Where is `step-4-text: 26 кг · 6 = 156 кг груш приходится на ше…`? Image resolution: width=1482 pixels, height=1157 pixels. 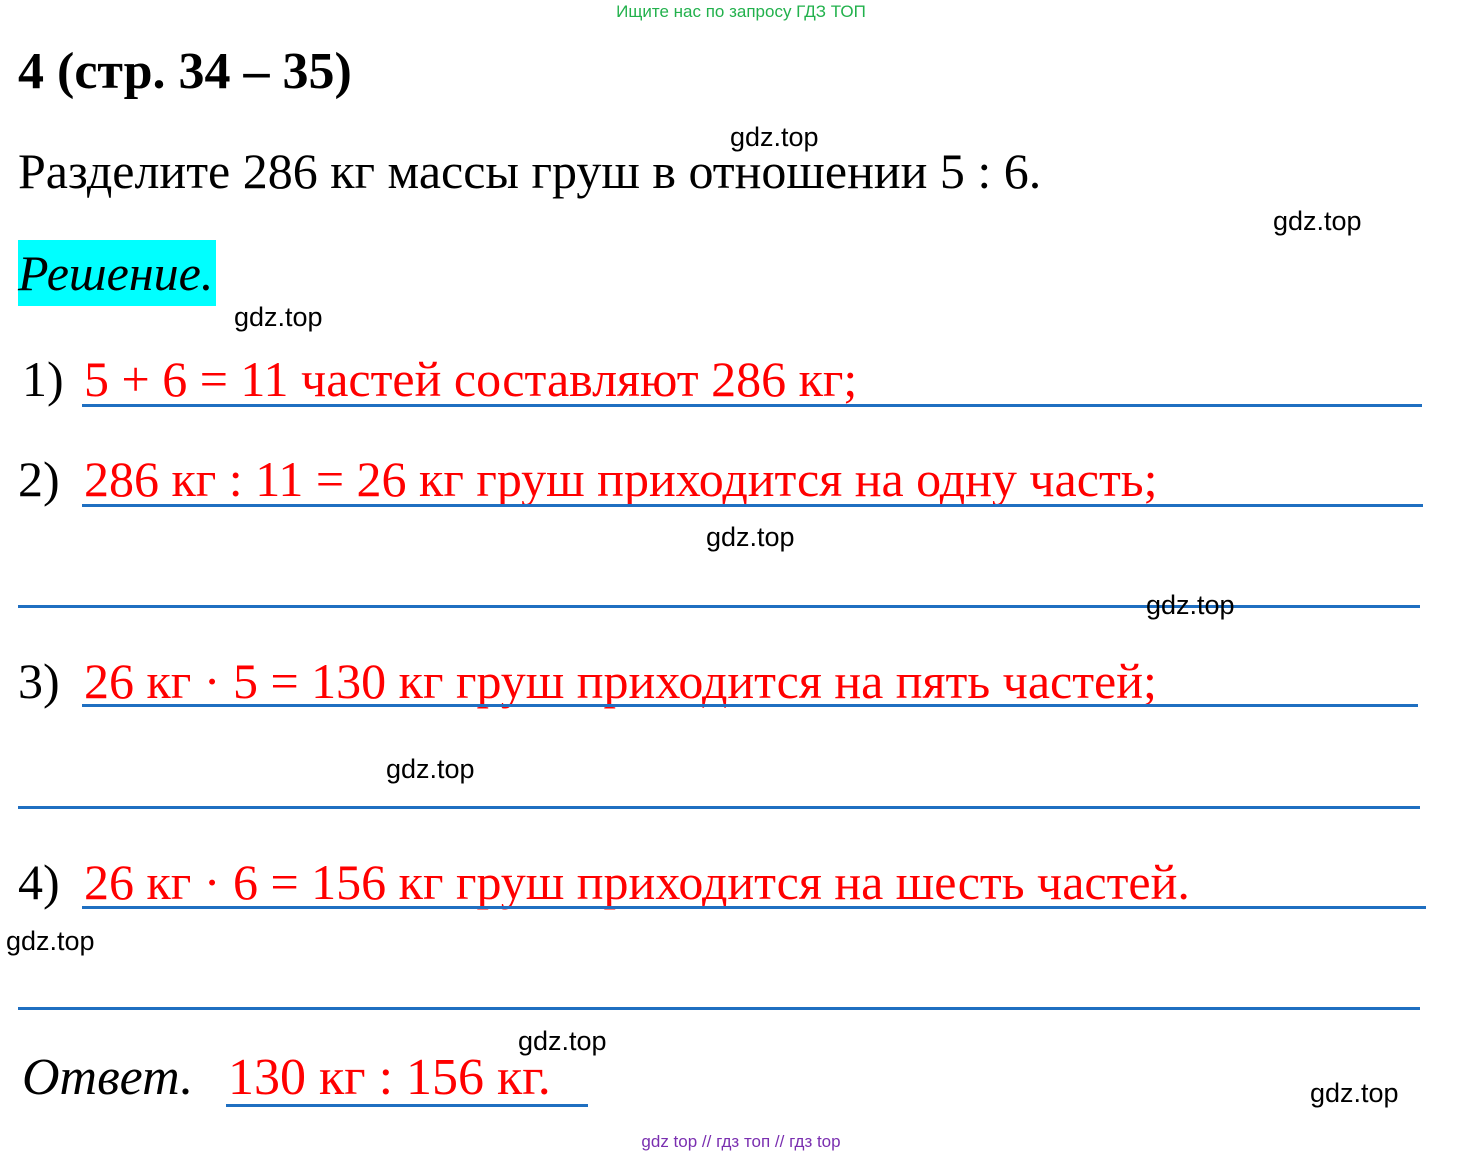 step-4-text: 26 кг · 6 = 156 кг груш приходится на ше… is located at coordinates (637, 882).